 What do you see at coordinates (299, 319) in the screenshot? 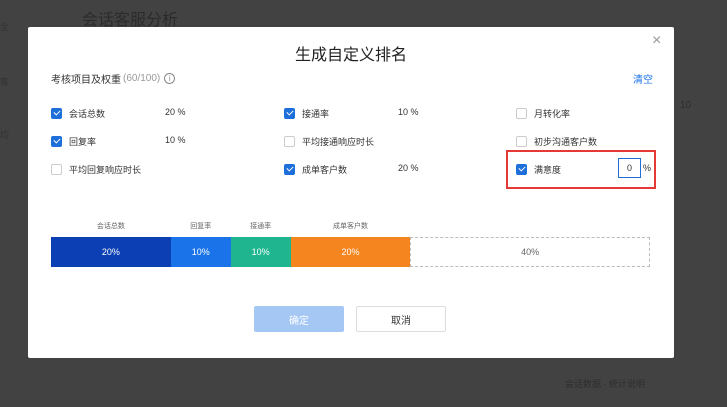
I see `confirm-button: 确定` at bounding box center [299, 319].